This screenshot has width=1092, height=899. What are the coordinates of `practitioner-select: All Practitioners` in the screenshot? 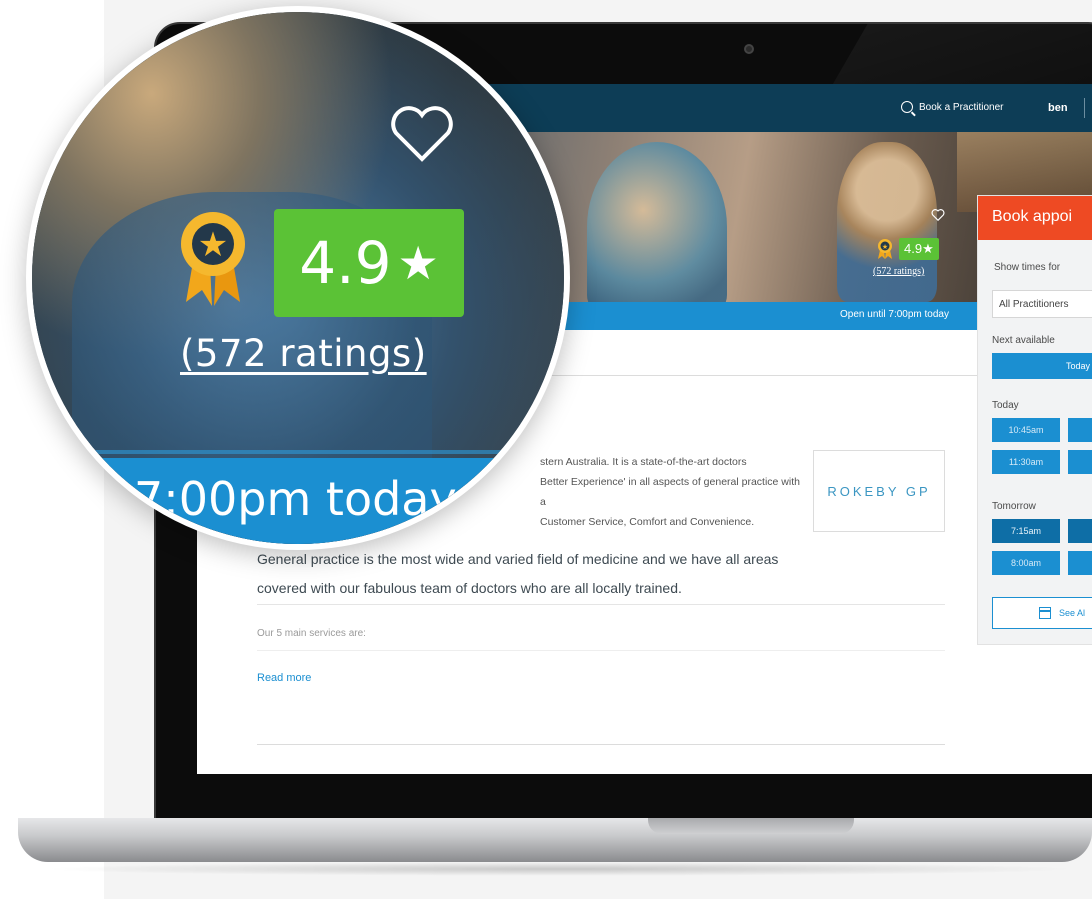 It's located at (1042, 304).